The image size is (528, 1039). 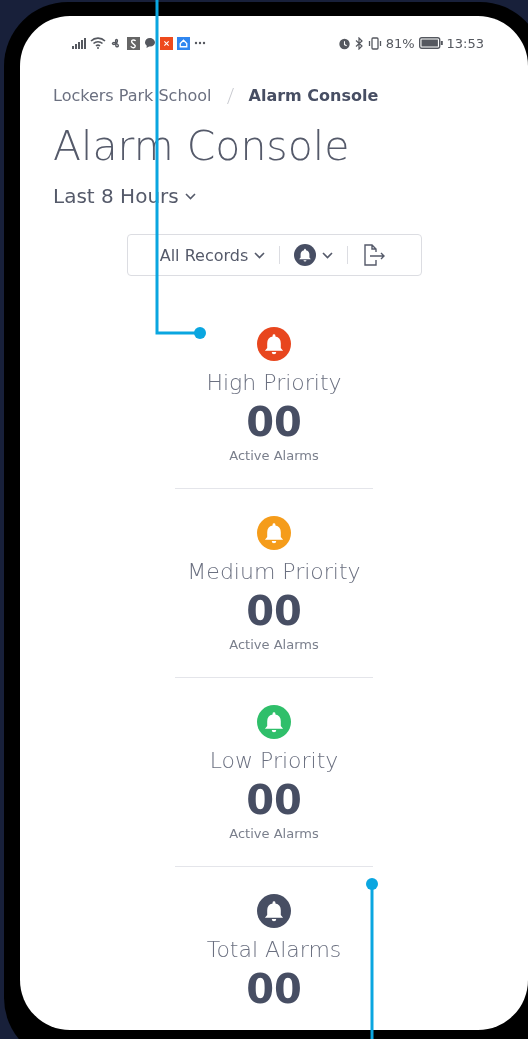 I want to click on breadcrumb-link: Lockers Park School, so click(x=132, y=96).